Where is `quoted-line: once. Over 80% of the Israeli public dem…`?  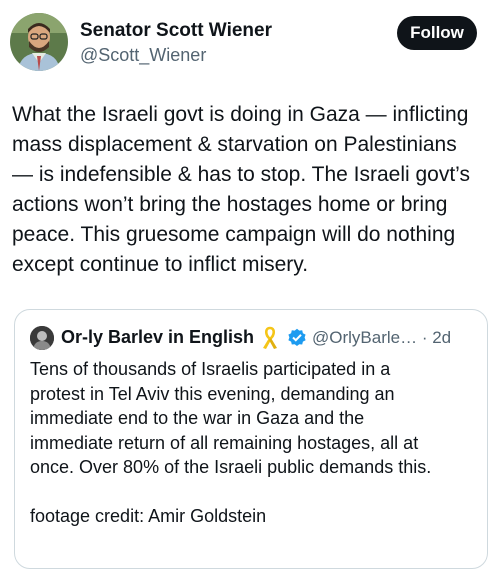 quoted-line: once. Over 80% of the Israeli public dem… is located at coordinates (231, 467).